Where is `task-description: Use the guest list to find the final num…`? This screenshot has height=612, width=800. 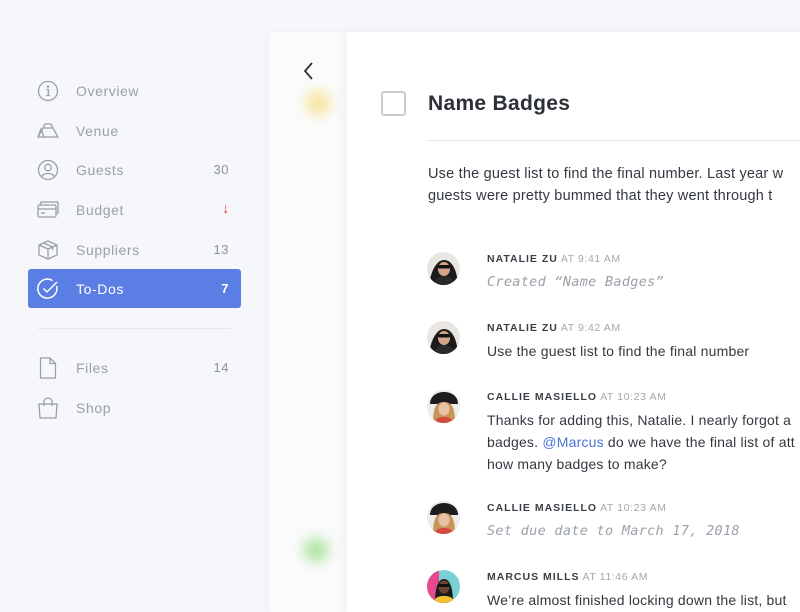
task-description: Use the guest list to find the final num… is located at coordinates (614, 185).